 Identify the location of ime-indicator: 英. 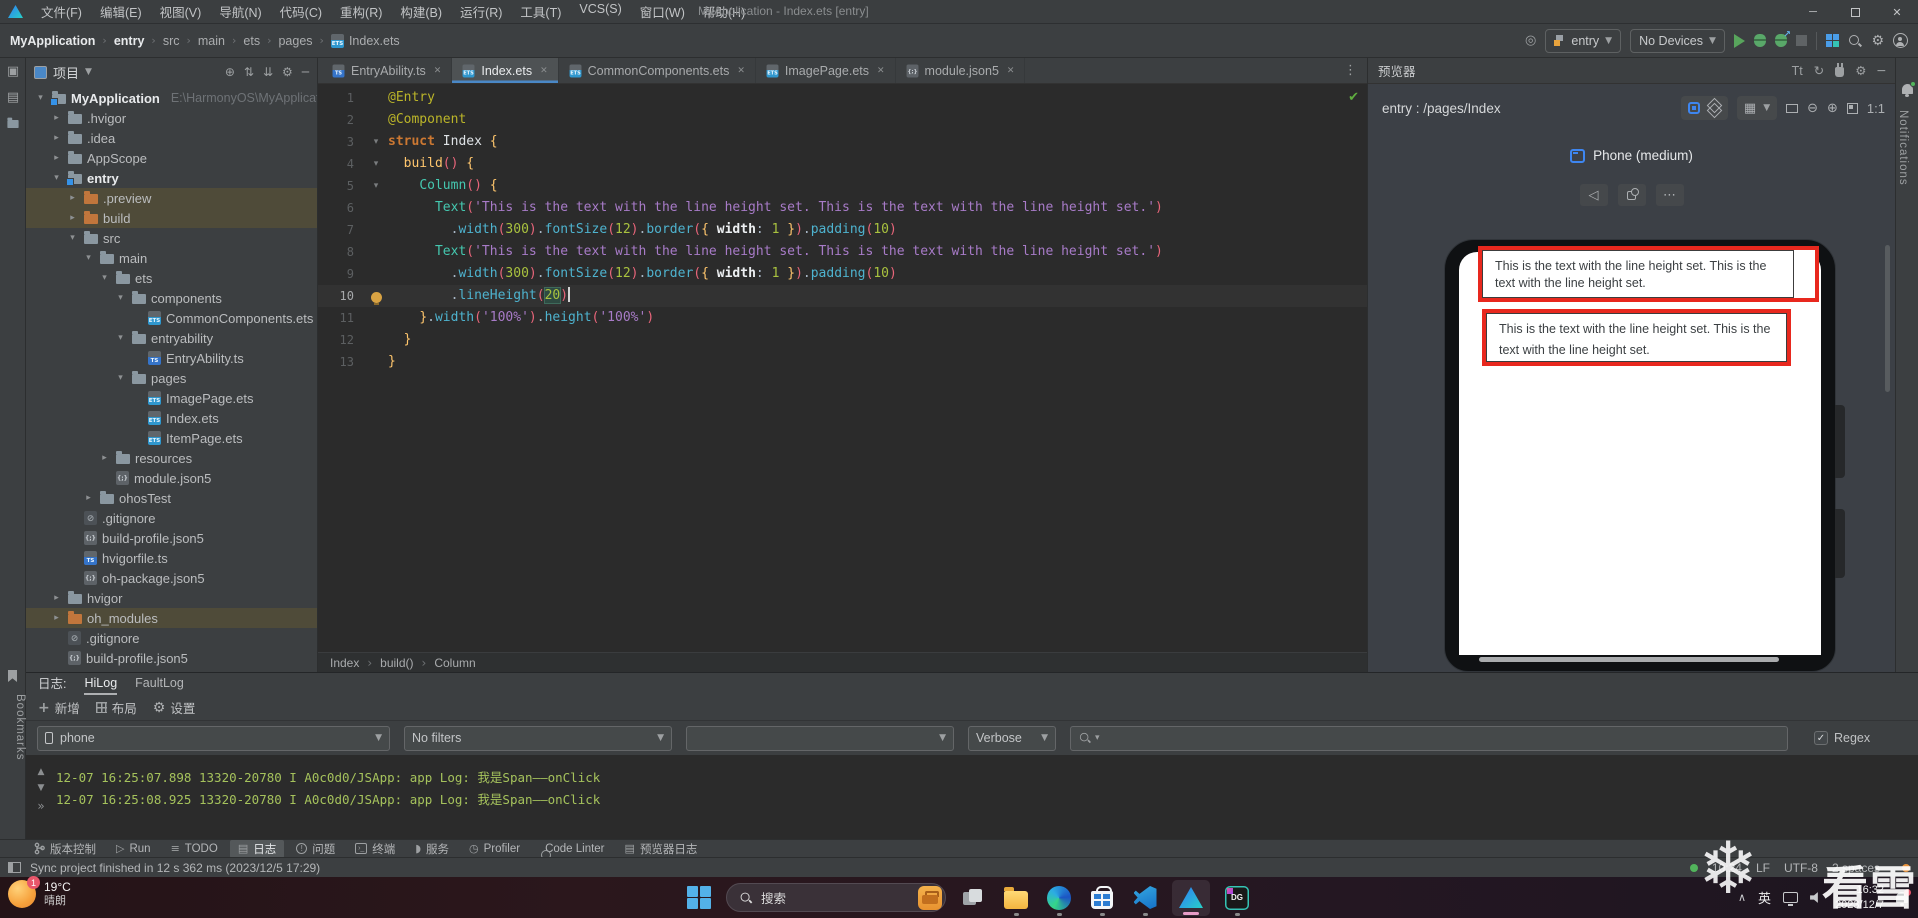
(1764, 897).